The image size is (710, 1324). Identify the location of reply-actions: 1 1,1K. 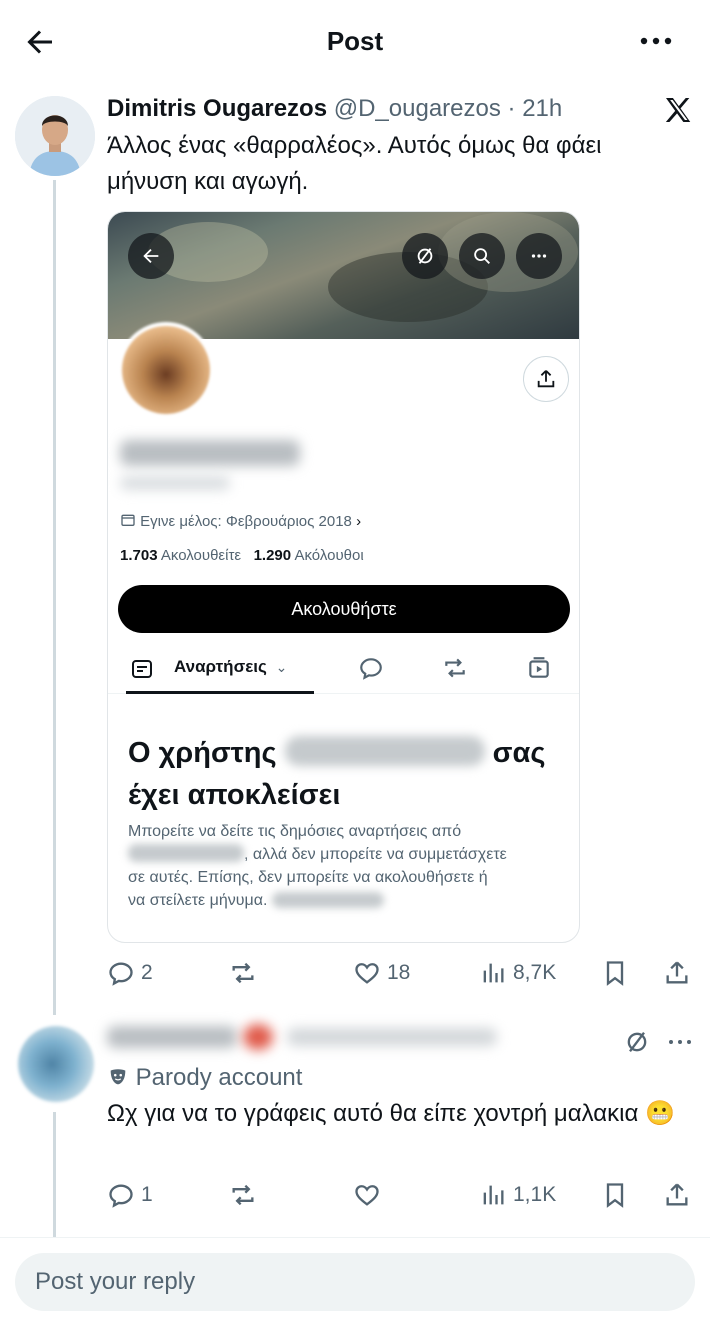
(402, 1195).